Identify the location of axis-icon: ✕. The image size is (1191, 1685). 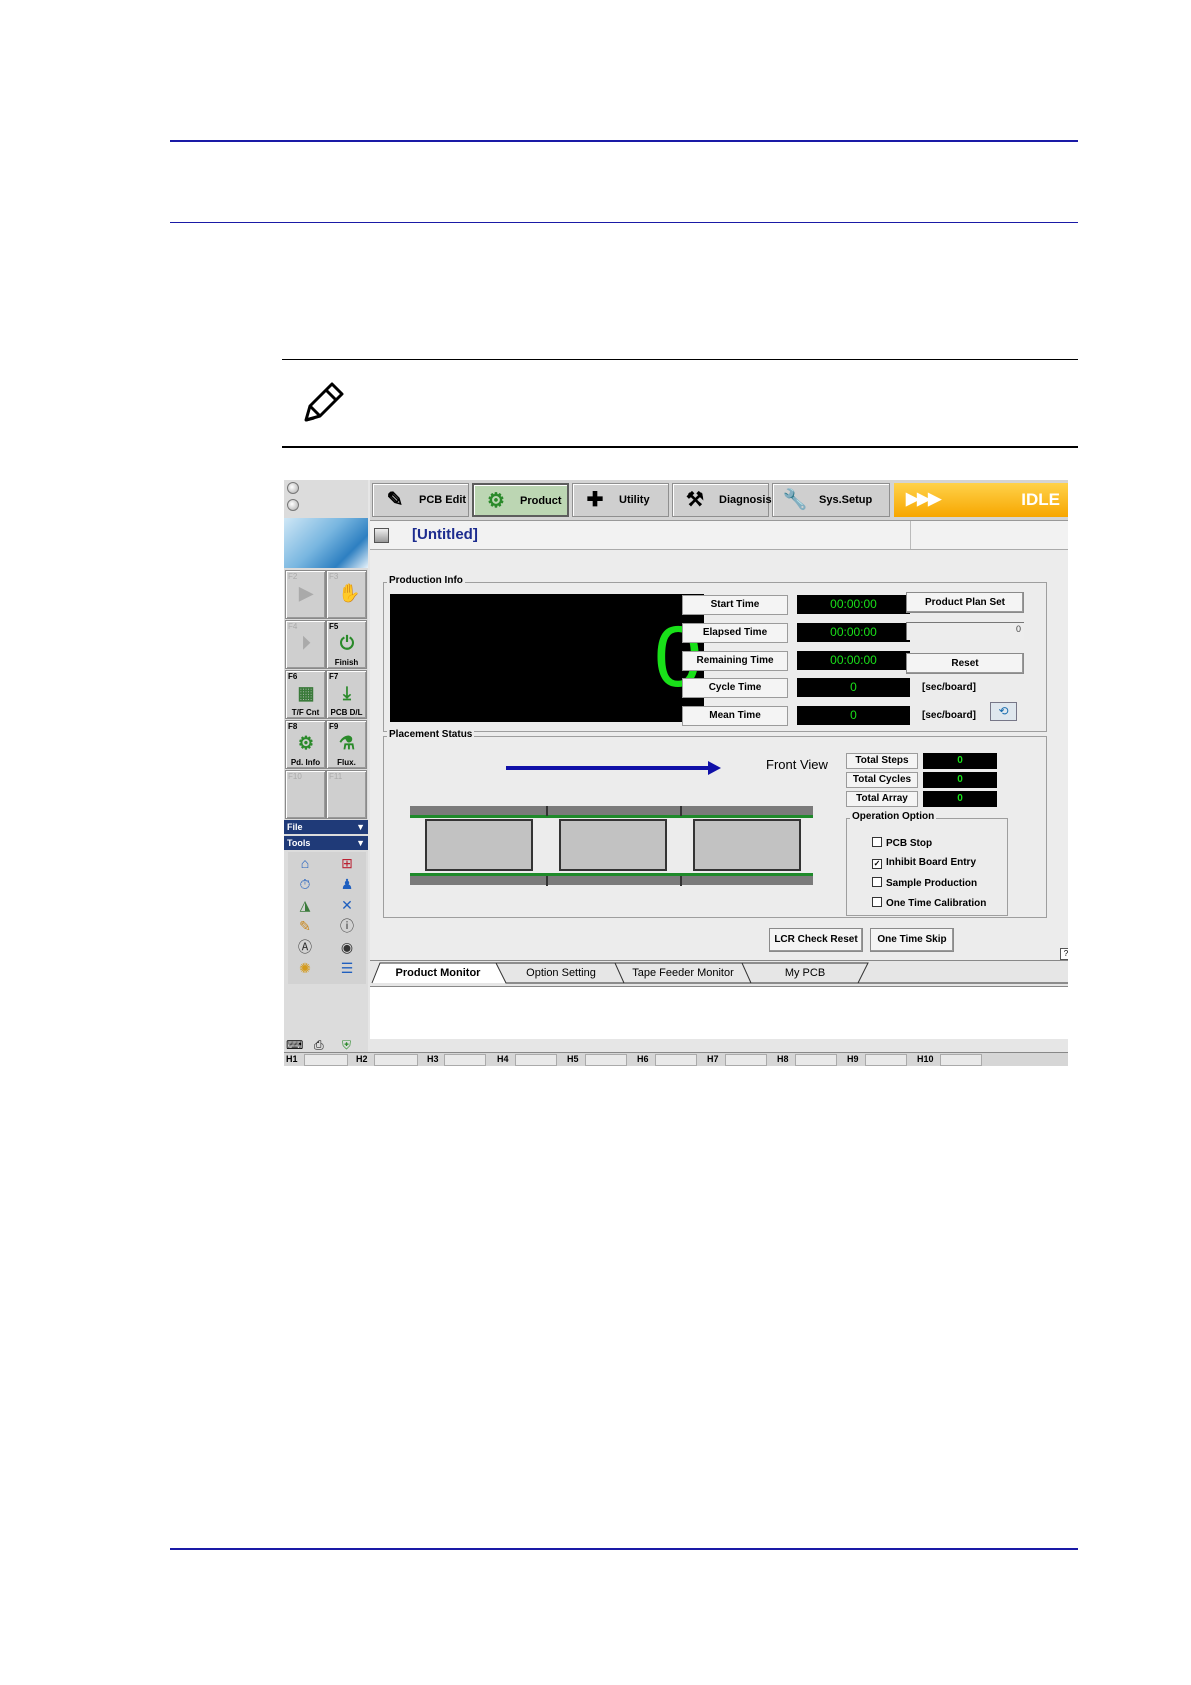
(347, 905).